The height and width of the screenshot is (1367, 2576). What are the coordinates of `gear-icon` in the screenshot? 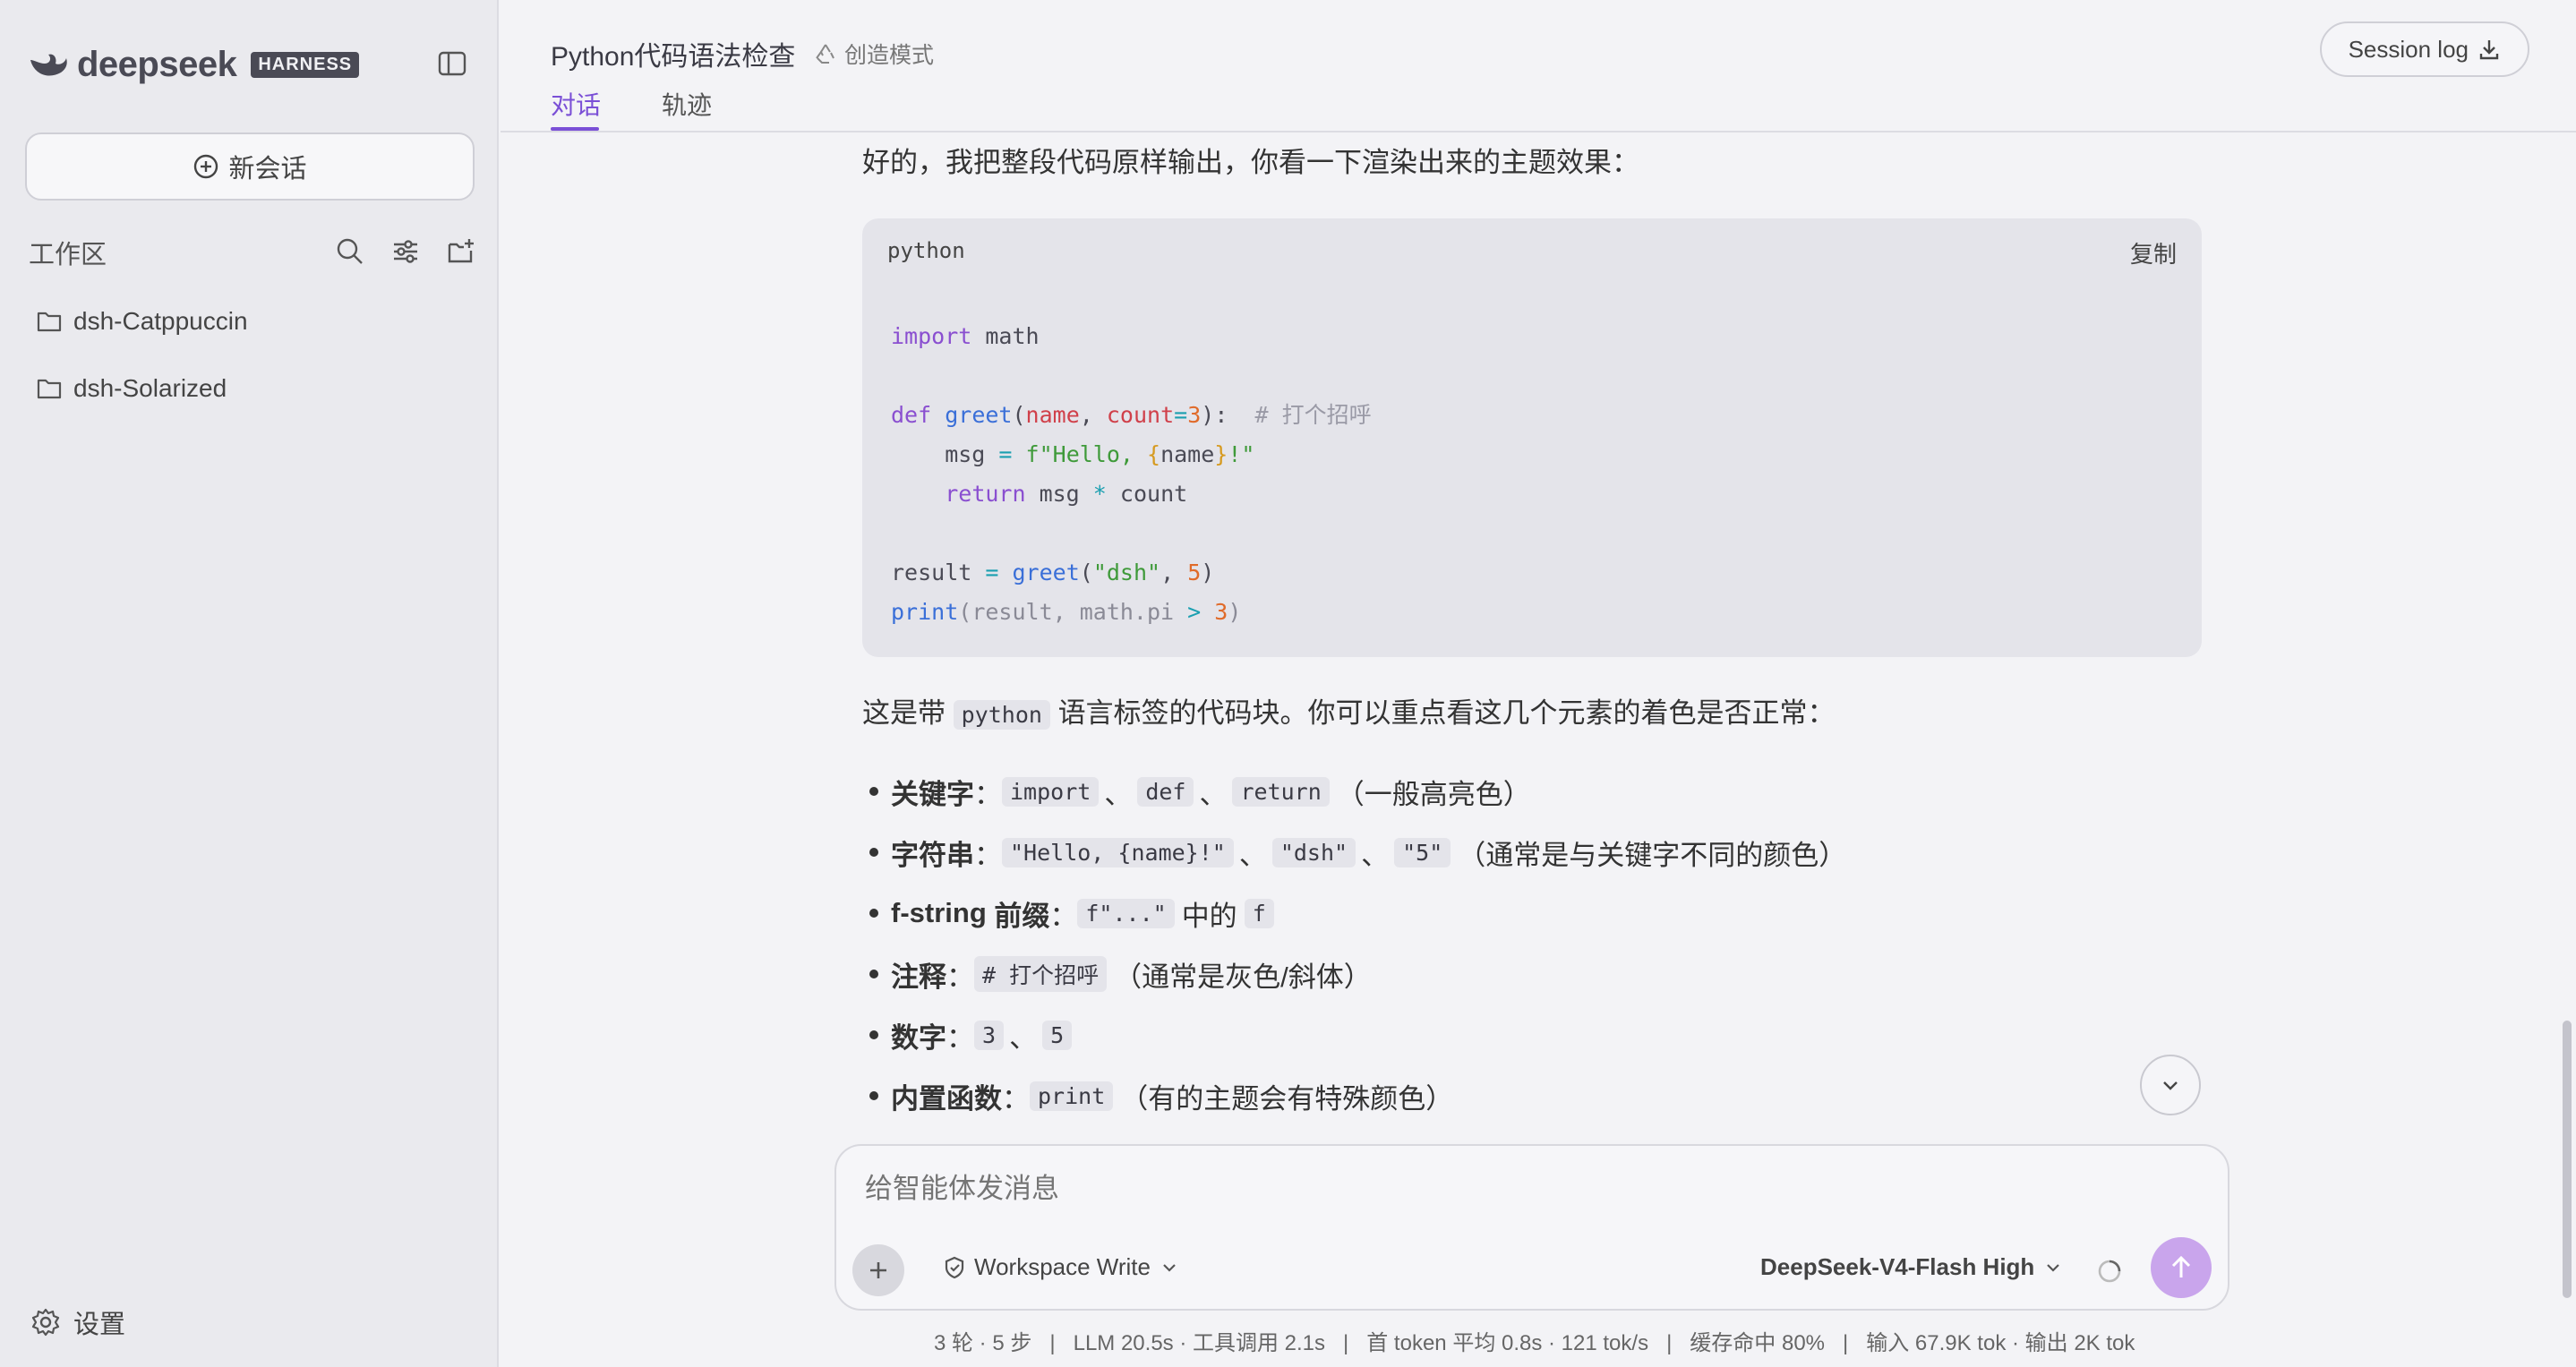 It's located at (45, 1322).